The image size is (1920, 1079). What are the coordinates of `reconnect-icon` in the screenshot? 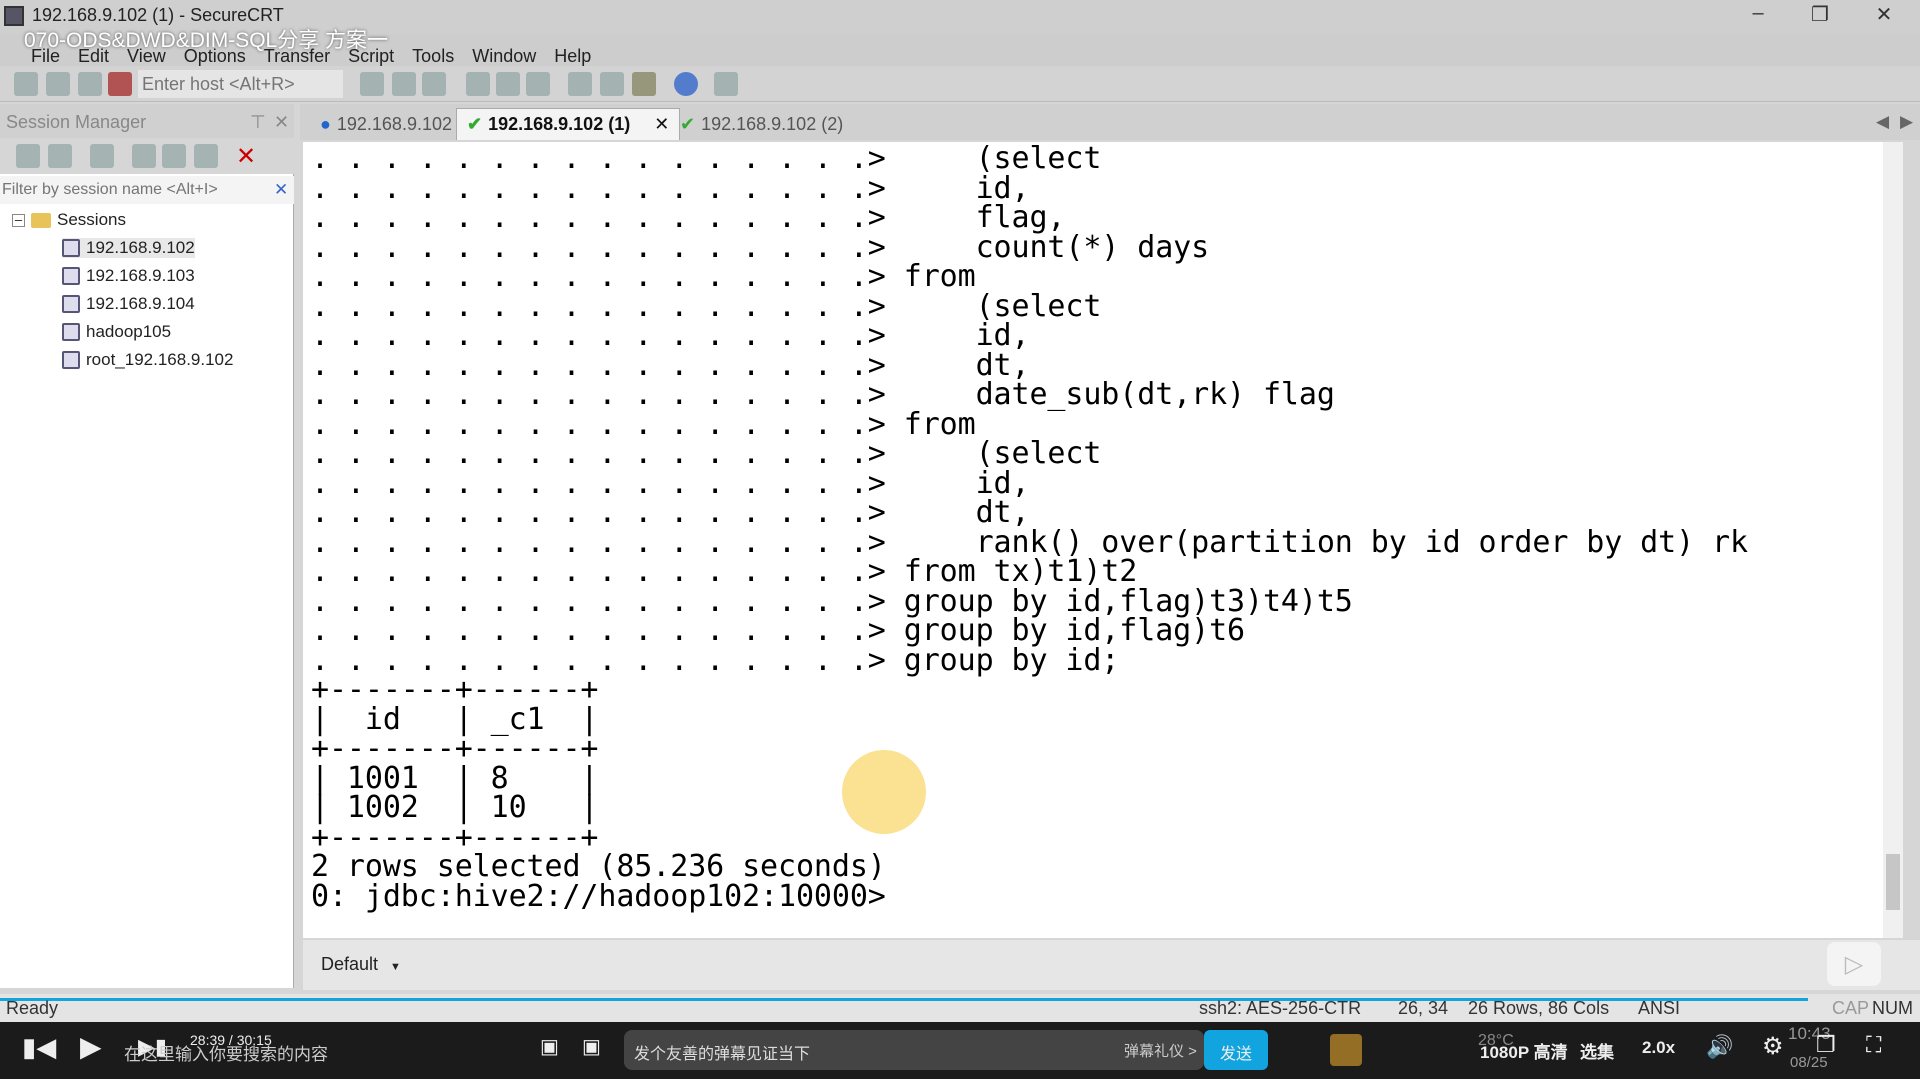 It's located at (90, 84).